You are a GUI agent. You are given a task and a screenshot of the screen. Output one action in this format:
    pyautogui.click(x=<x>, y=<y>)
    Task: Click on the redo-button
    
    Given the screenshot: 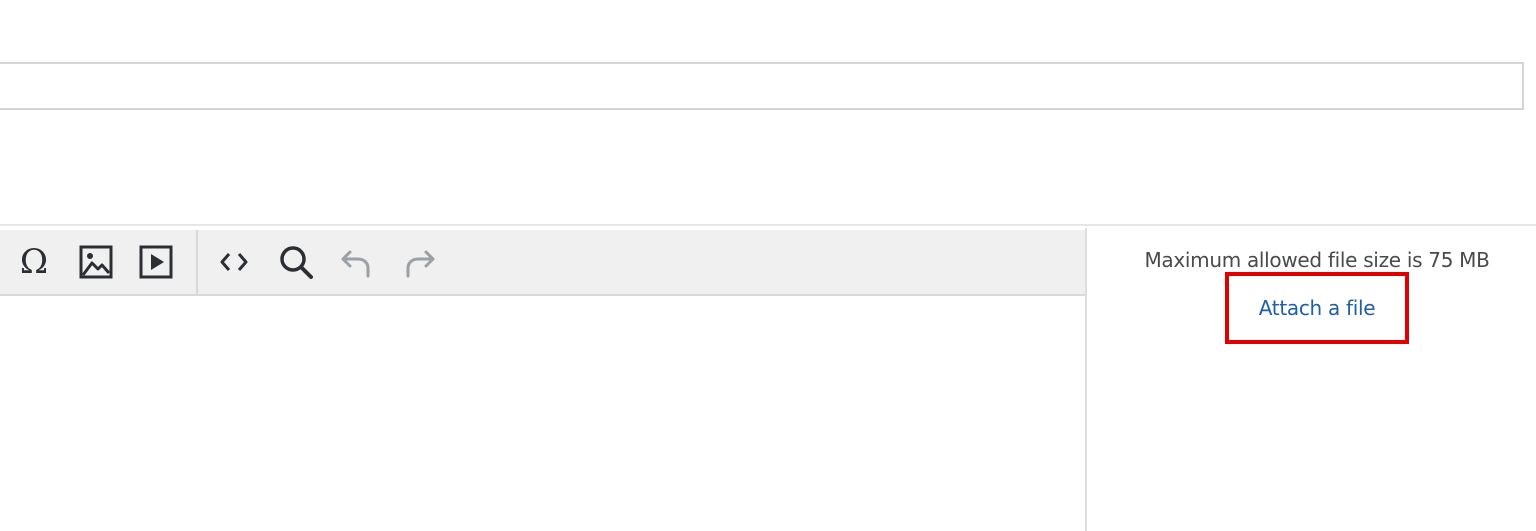 What is the action you would take?
    pyautogui.click(x=420, y=262)
    